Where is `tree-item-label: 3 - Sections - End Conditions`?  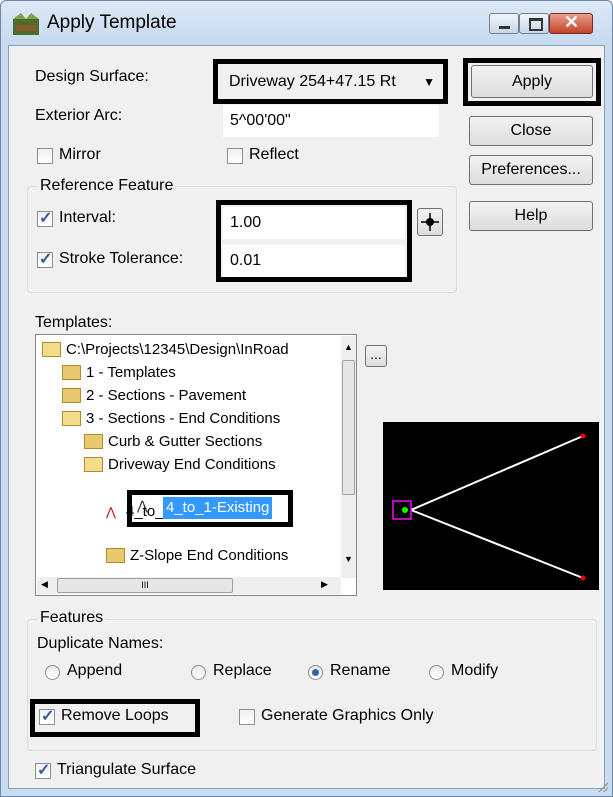
tree-item-label: 3 - Sections - End Conditions is located at coordinates (183, 418).